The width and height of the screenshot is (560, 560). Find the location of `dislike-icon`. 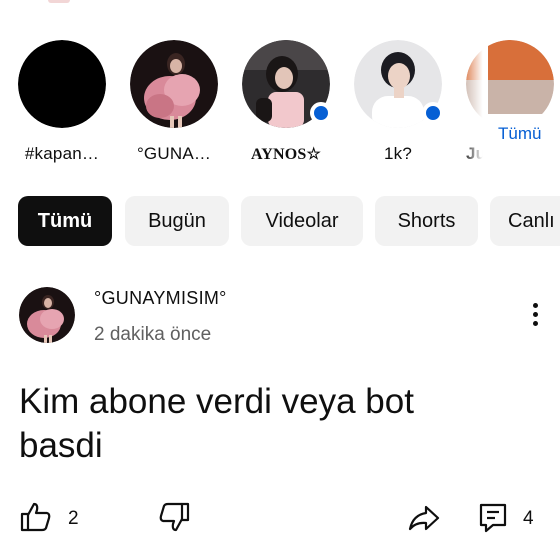

dislike-icon is located at coordinates (174, 517).